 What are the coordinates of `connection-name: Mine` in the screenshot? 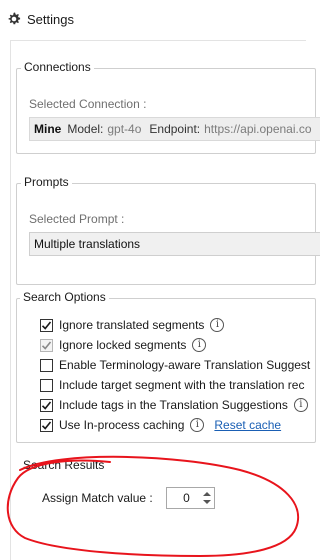 It's located at (48, 129).